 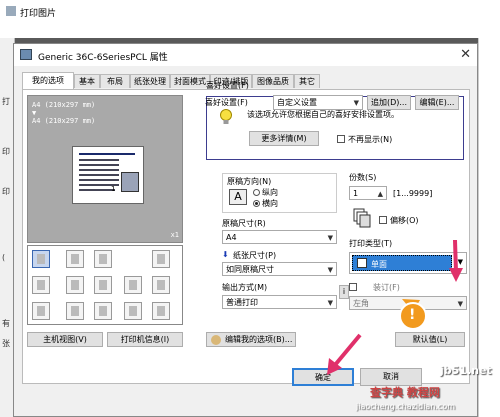 What do you see at coordinates (395, 307) in the screenshot?
I see `annotation-overlay` at bounding box center [395, 307].